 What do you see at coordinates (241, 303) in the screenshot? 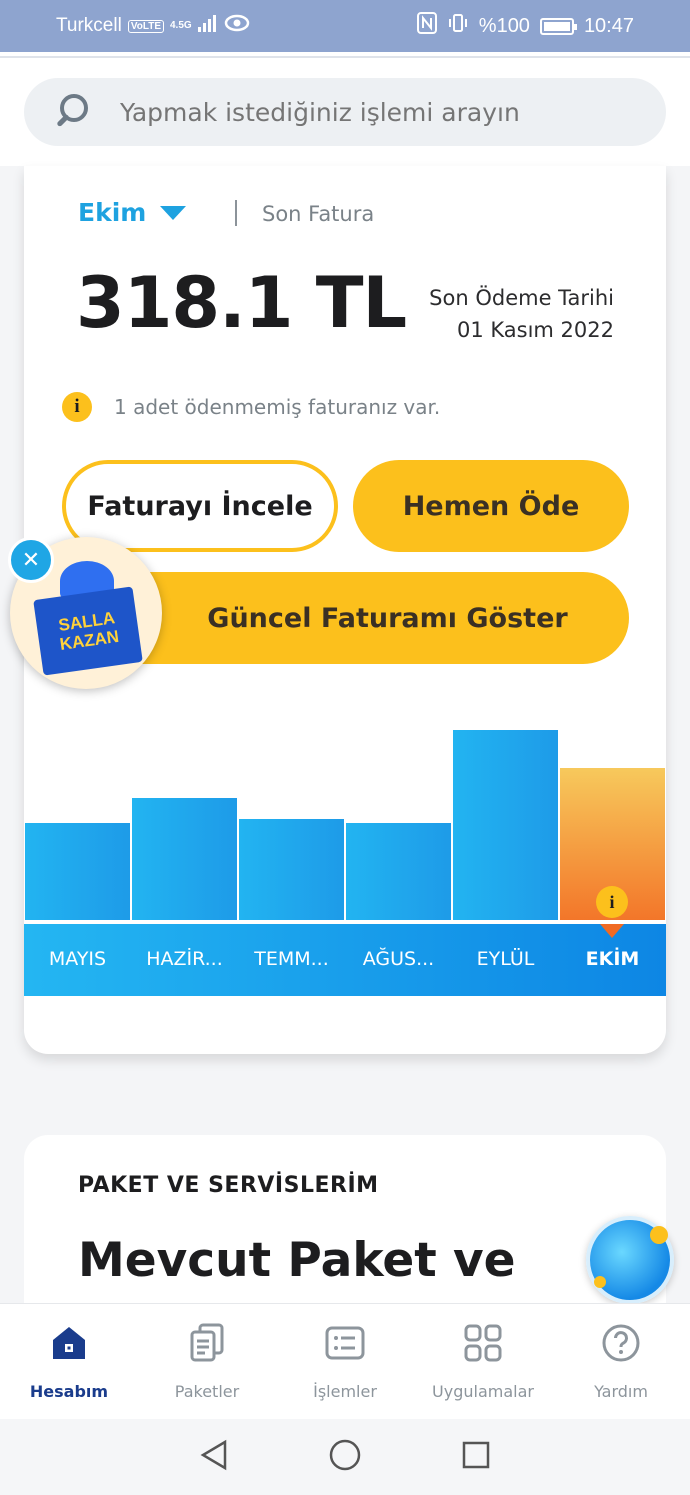
I see `bill-amount: 318.1 TL` at bounding box center [241, 303].